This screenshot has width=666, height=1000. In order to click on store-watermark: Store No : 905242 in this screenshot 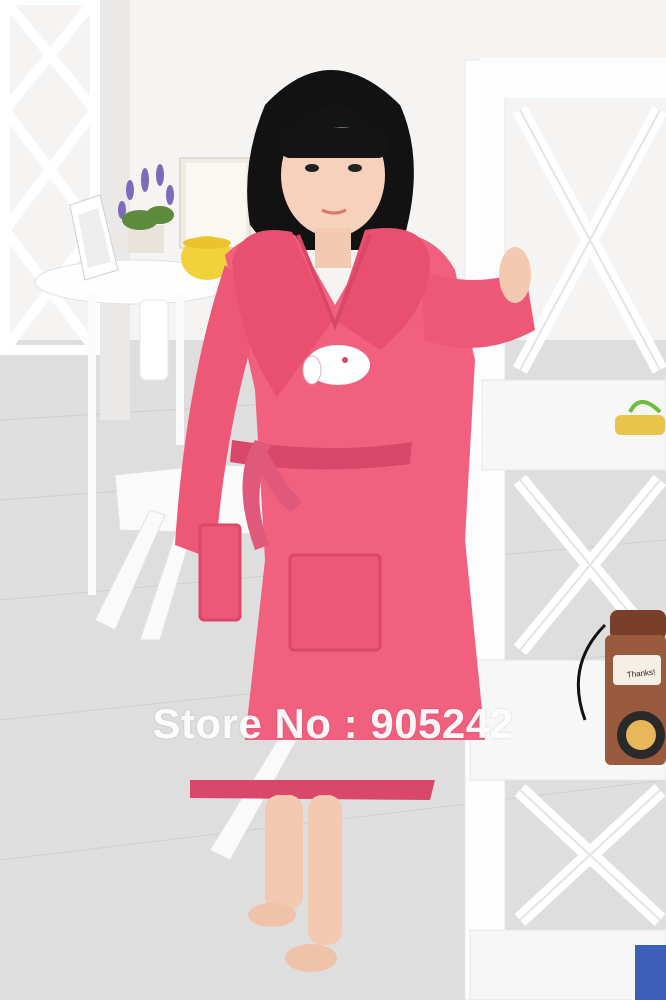, I will do `click(333, 723)`.